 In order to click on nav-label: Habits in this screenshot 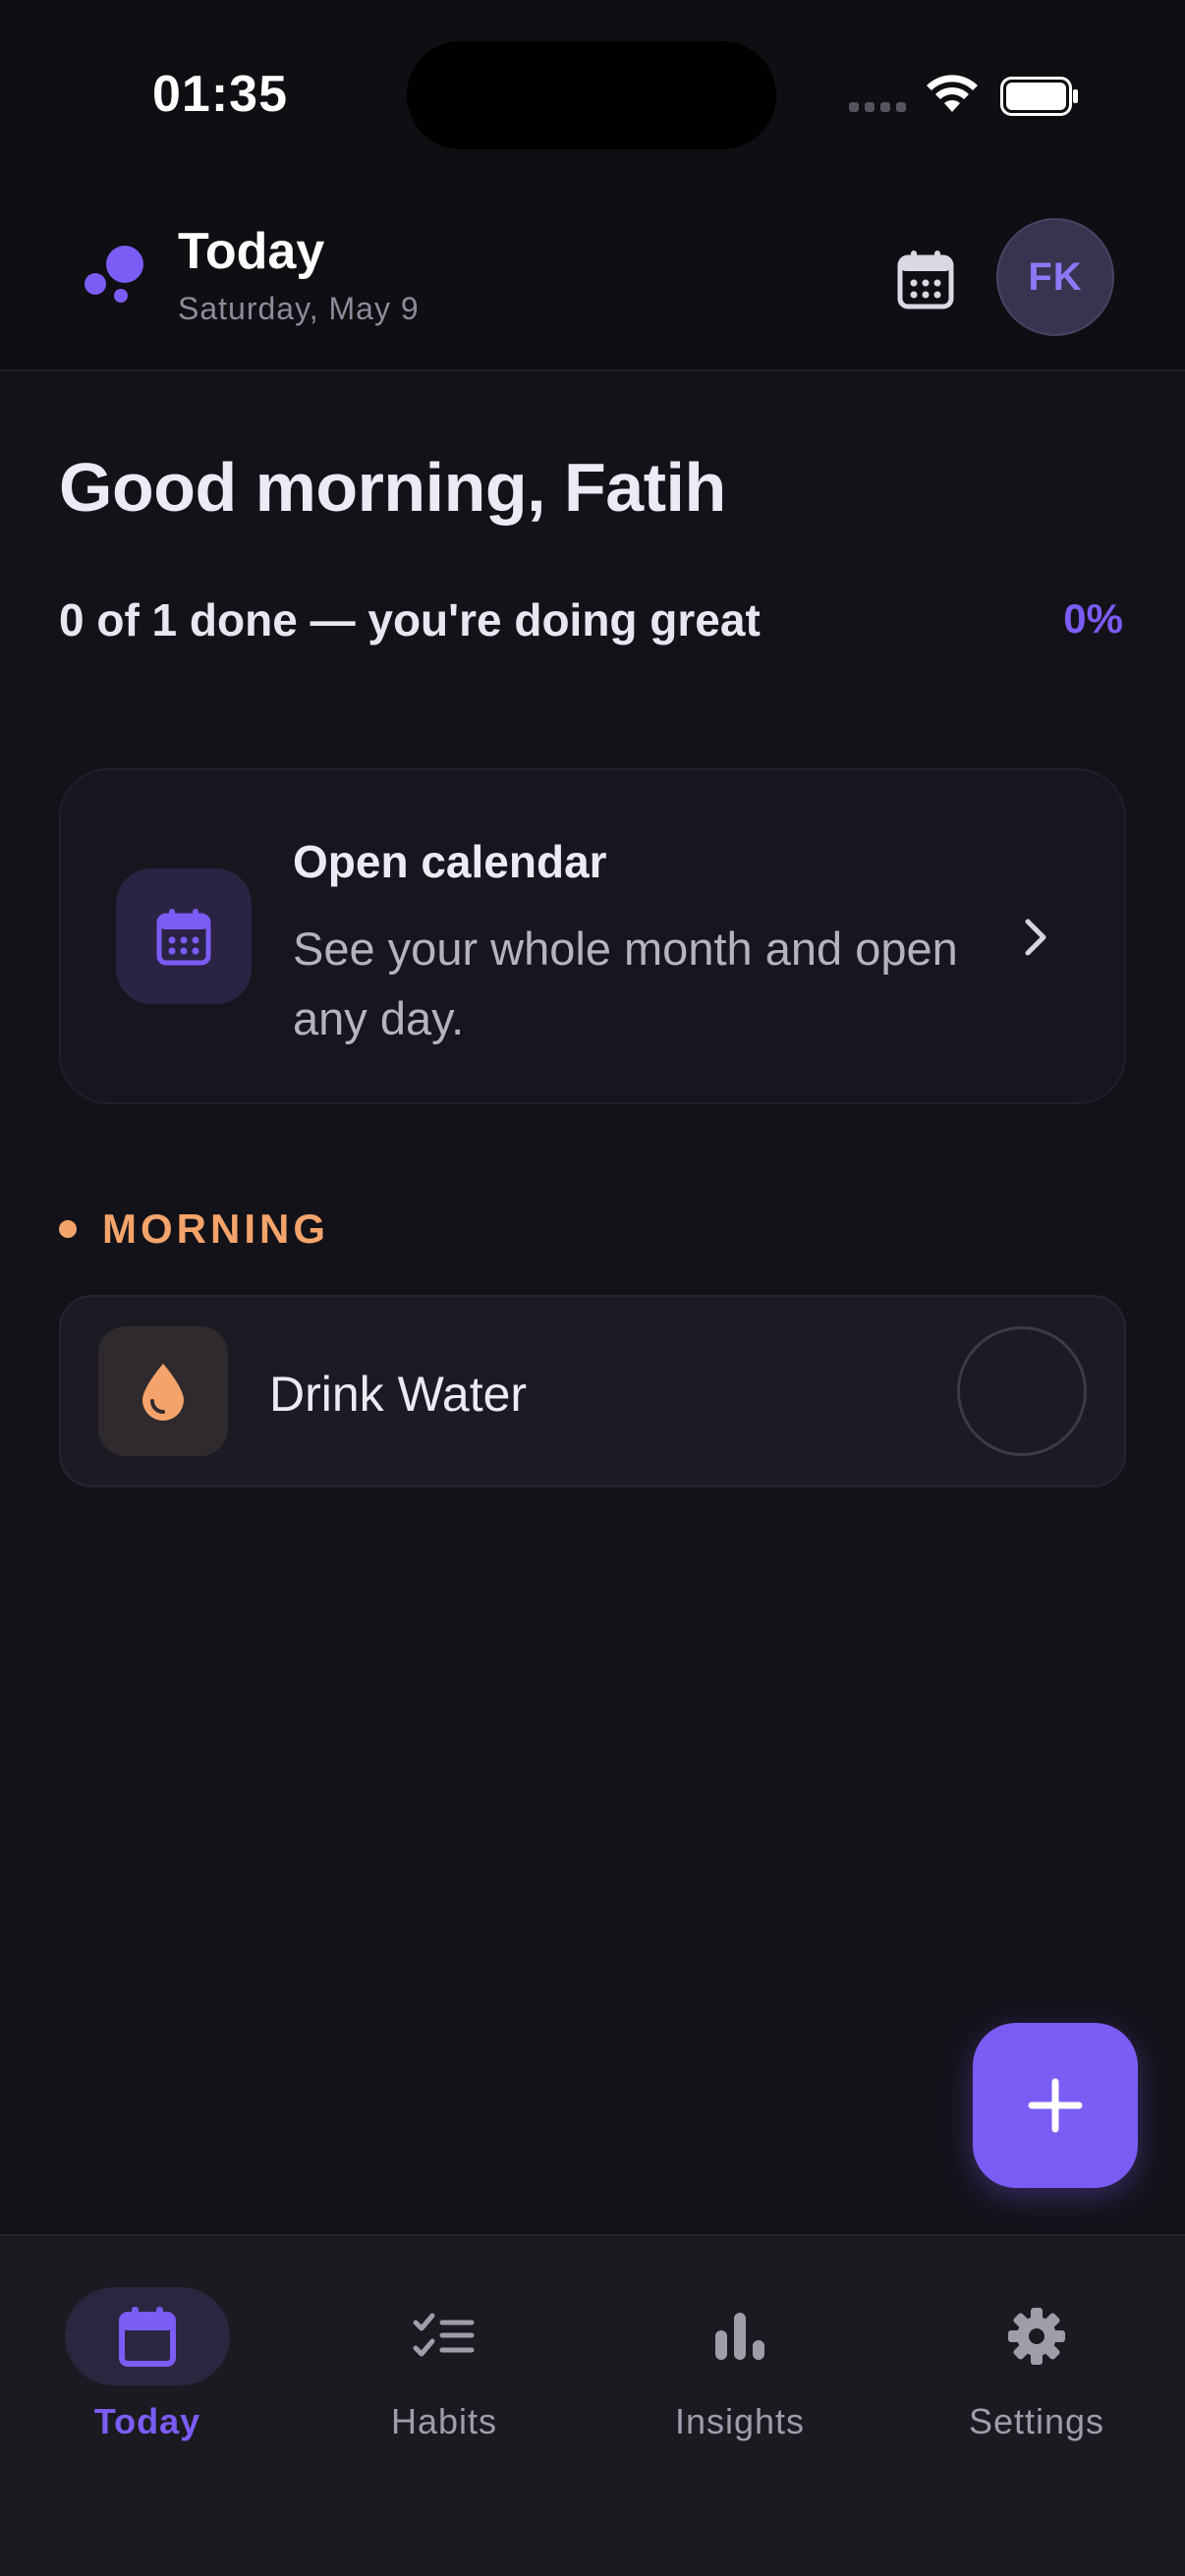, I will do `click(444, 2421)`.